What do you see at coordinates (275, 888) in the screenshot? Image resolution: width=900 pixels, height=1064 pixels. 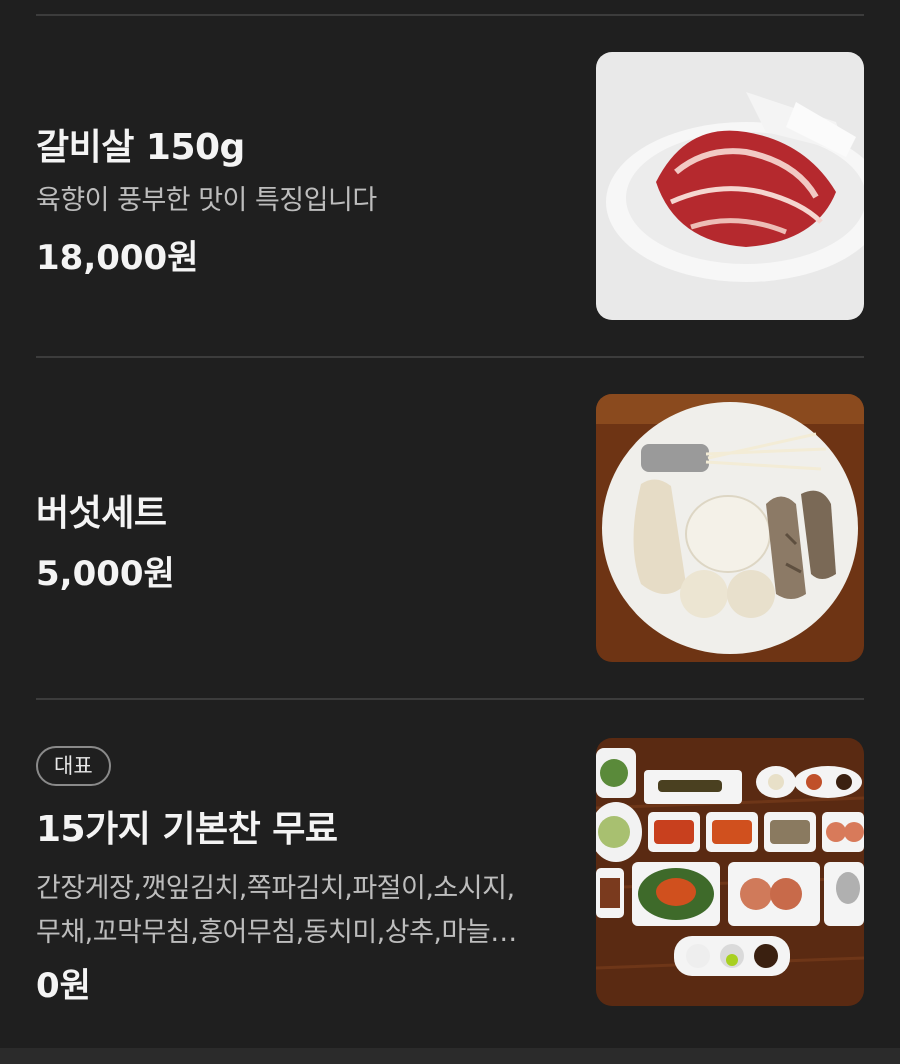 I see `menu-item-description: 간장게장,깻잎김치,쪽파김치,파절이,소시지,` at bounding box center [275, 888].